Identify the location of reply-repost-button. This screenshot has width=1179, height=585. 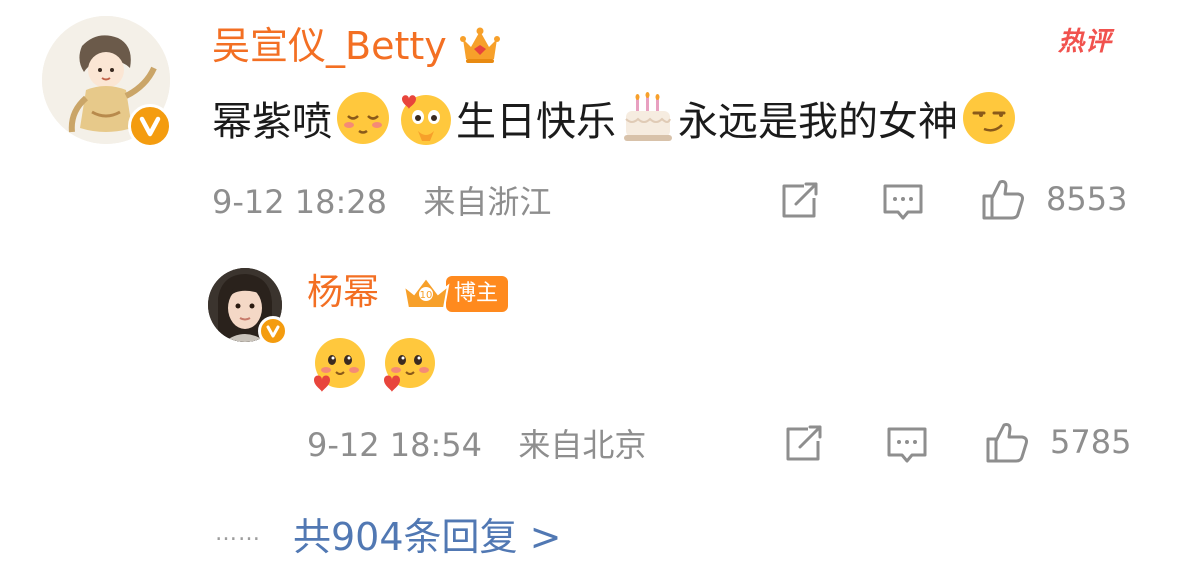
(805, 446).